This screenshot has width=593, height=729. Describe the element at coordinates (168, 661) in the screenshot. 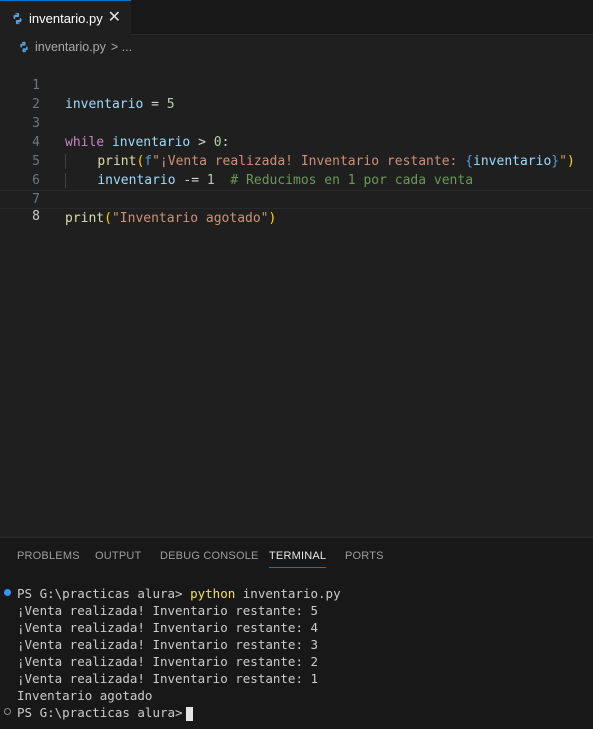

I see `terminal-output-line: ¡Venta realizada! Inventario restante: 2` at that location.